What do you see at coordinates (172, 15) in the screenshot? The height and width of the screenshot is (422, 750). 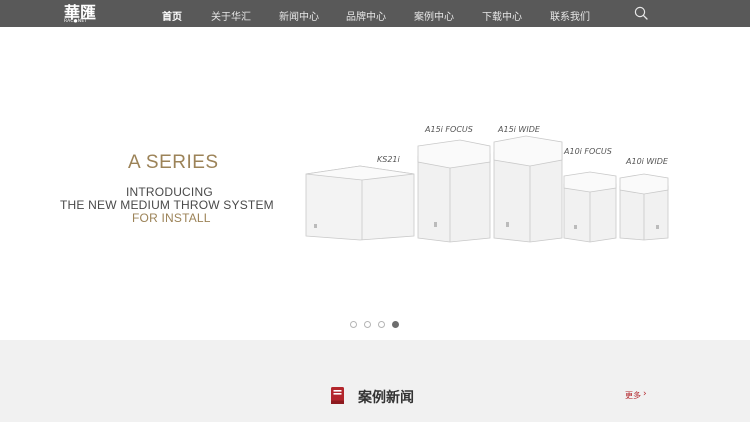 I see `nav-item-home: 首页` at bounding box center [172, 15].